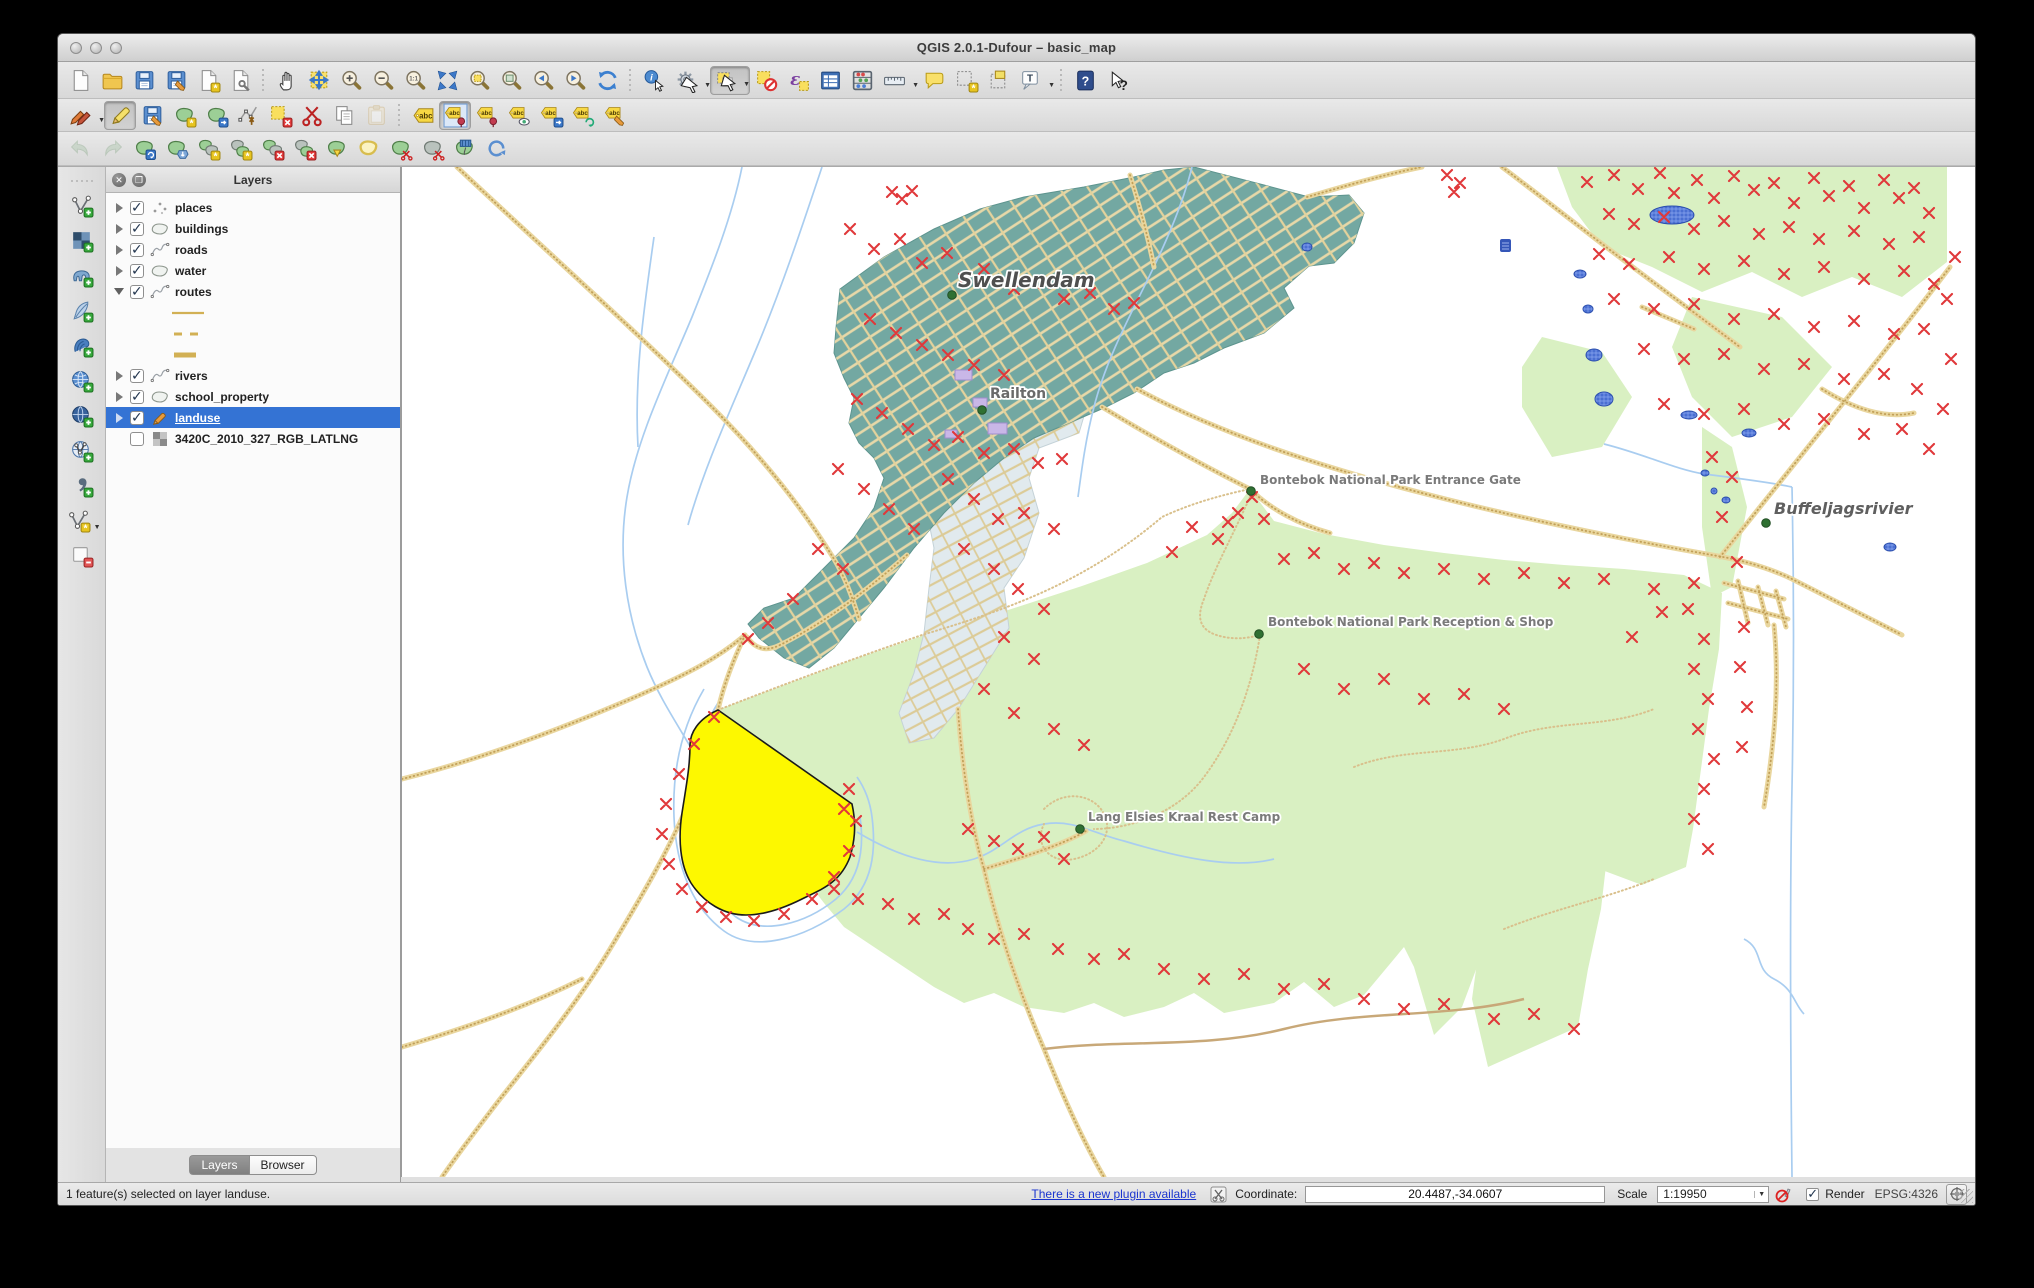  What do you see at coordinates (253, 207) in the screenshot?
I see `layer-item-places: places` at bounding box center [253, 207].